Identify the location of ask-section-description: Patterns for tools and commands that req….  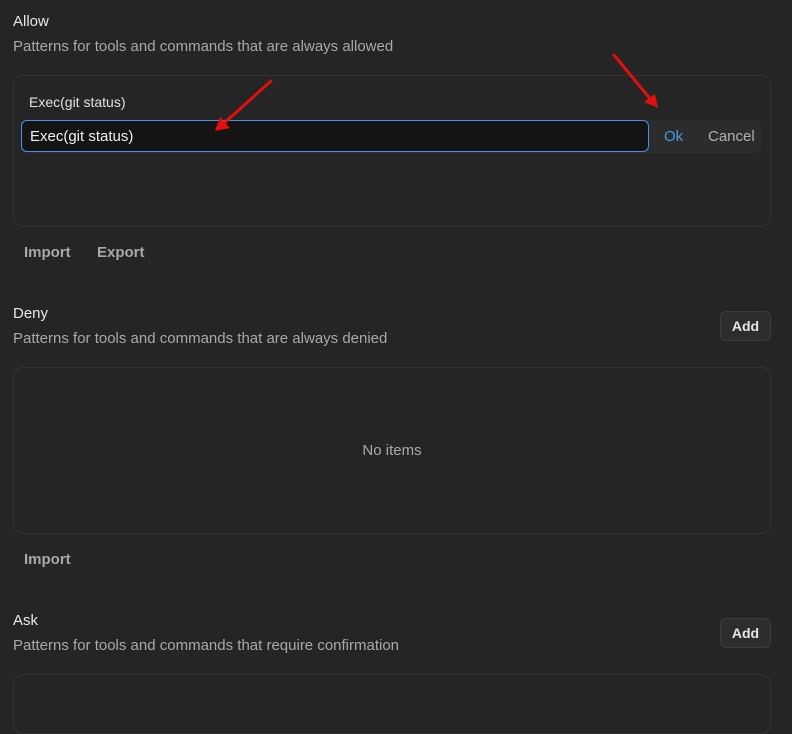
(206, 645).